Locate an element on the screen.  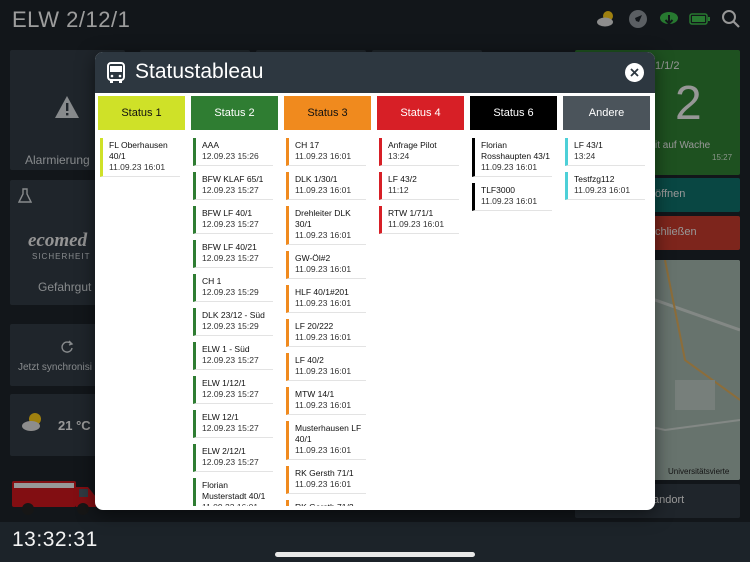
vehicle-entry: BFW LF 40/1 12.09.23 15:27 is located at coordinates (233, 220).